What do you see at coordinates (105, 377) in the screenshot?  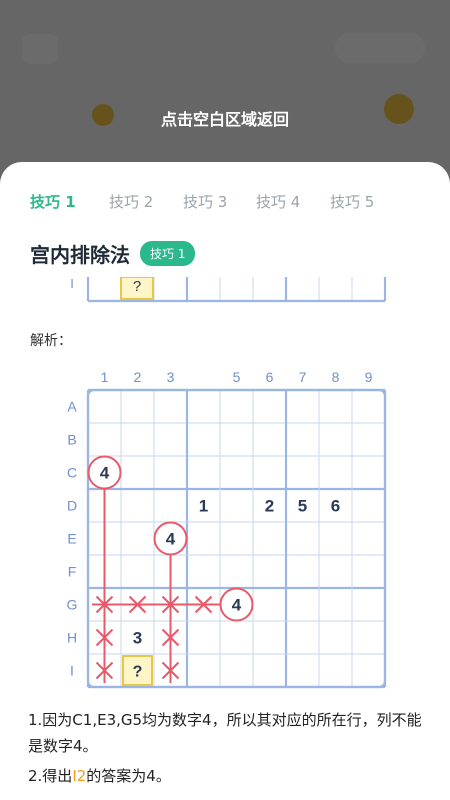 I see `column-label: 1` at bounding box center [105, 377].